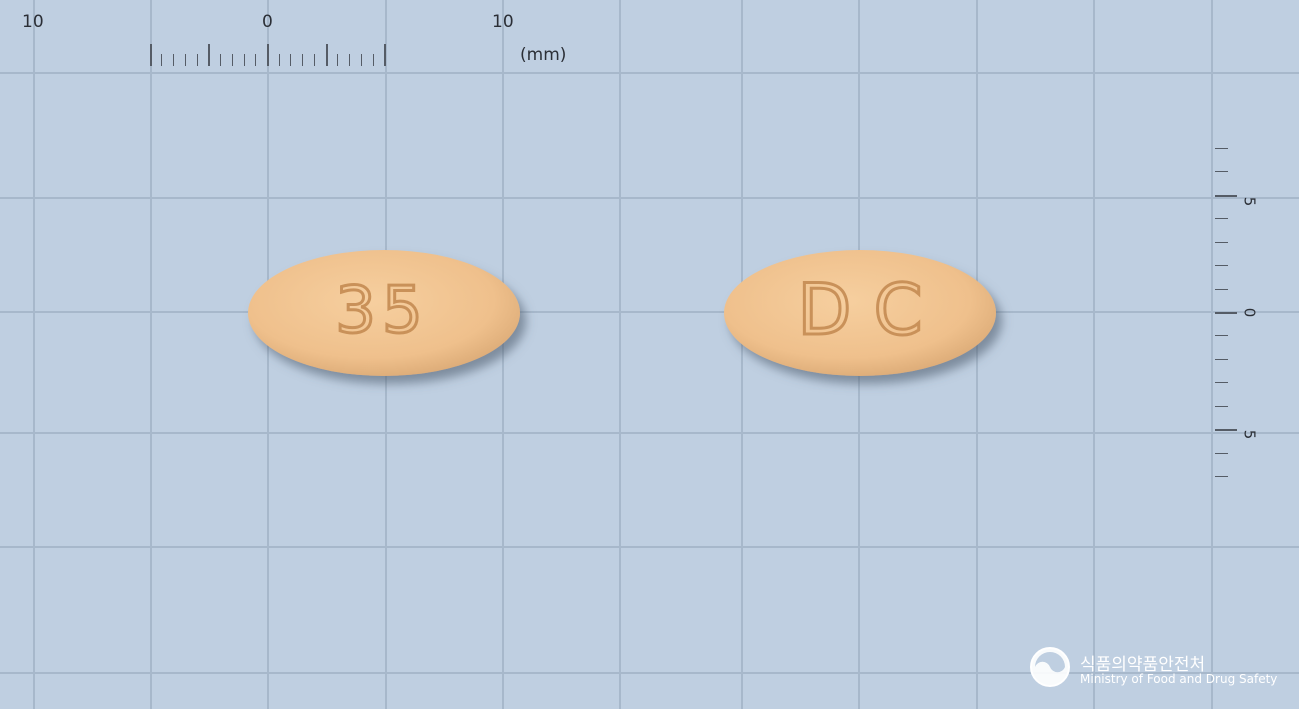 This screenshot has width=1299, height=709. What do you see at coordinates (543, 55) in the screenshot?
I see `ruler-unit-label: (mm)` at bounding box center [543, 55].